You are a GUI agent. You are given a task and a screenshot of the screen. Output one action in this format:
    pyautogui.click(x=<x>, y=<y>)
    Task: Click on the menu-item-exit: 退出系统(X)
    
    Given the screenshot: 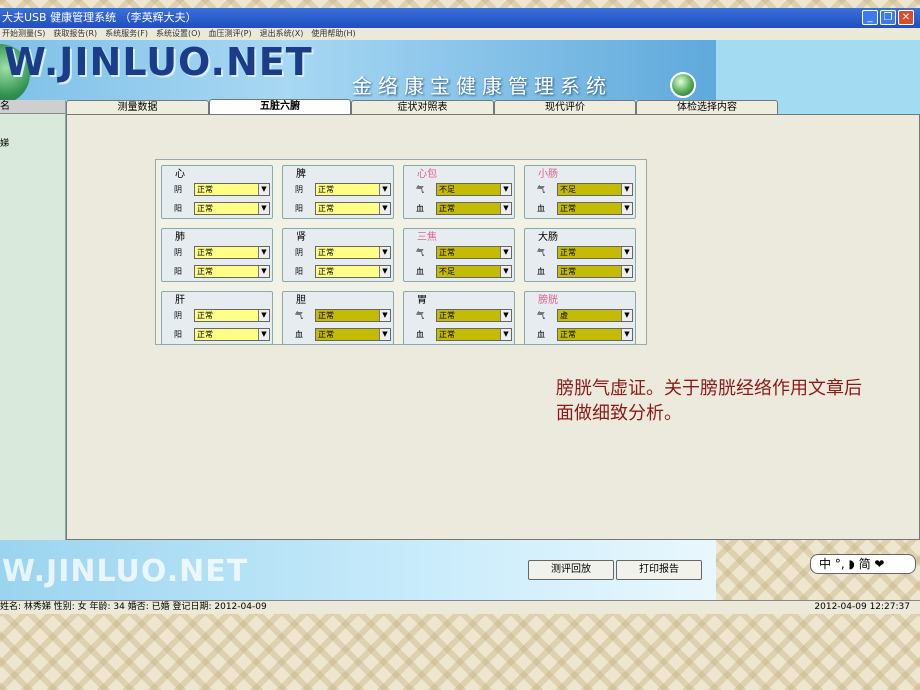 What is the action you would take?
    pyautogui.click(x=282, y=34)
    